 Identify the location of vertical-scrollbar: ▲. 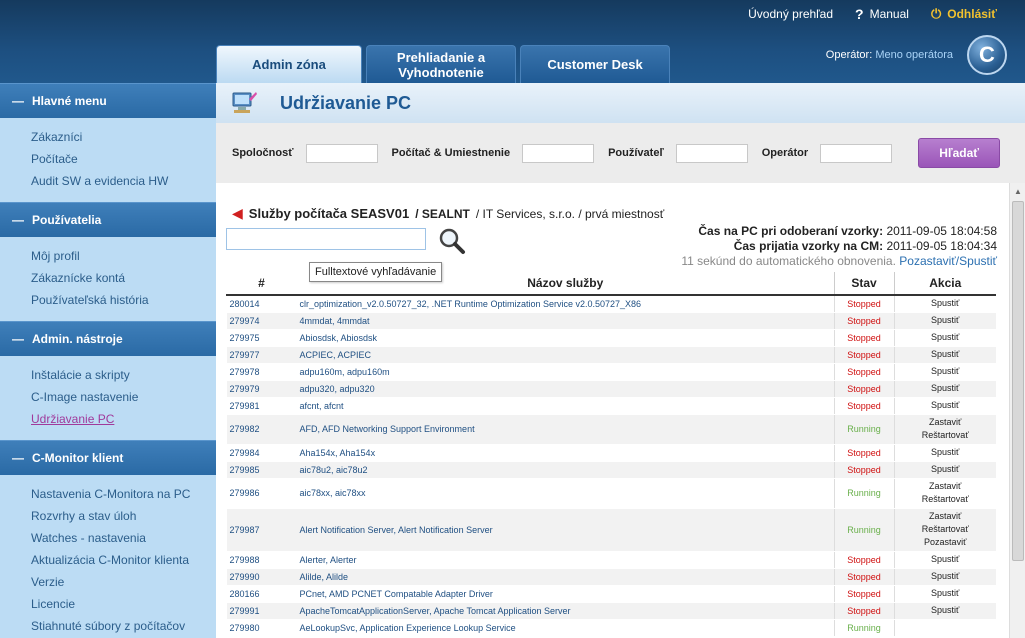
(1017, 410).